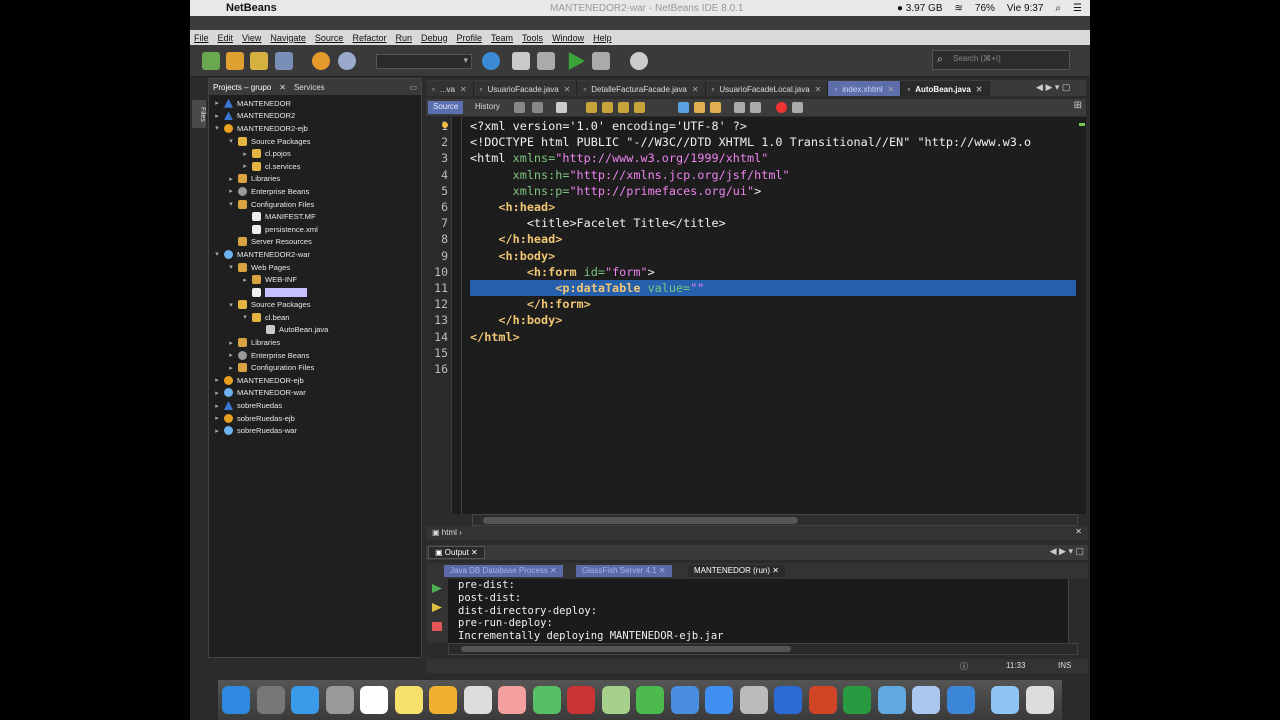 The height and width of the screenshot is (720, 1280). What do you see at coordinates (964, 666) in the screenshot?
I see `notification-icon: ⓘ` at bounding box center [964, 666].